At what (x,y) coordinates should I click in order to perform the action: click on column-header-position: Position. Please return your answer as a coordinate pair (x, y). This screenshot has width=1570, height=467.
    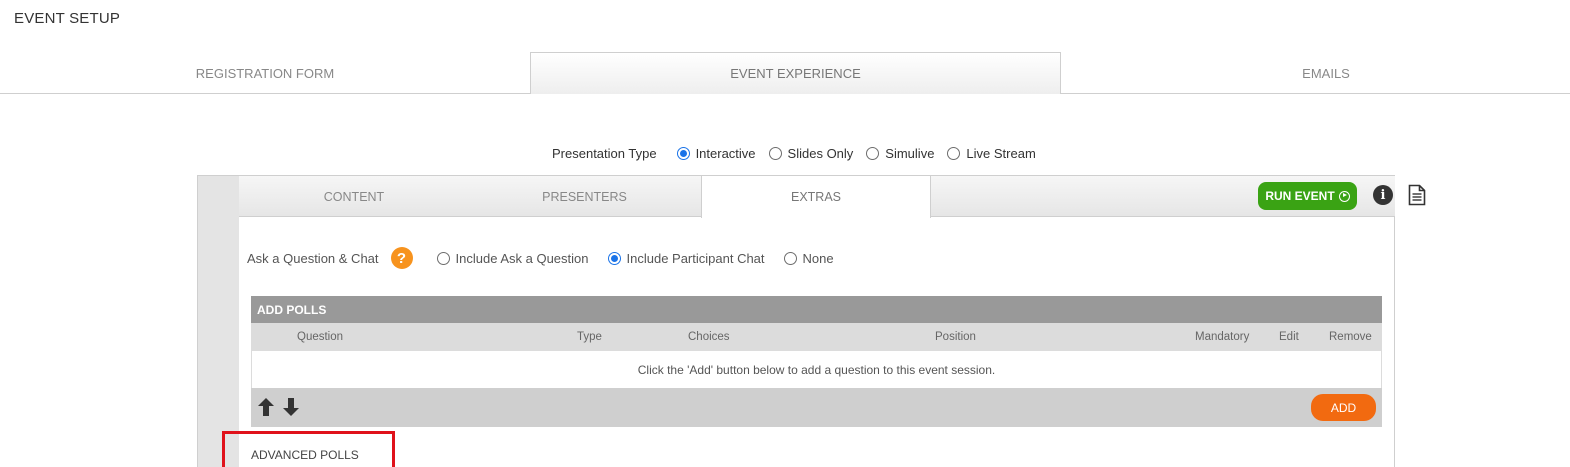
    Looking at the image, I should click on (955, 337).